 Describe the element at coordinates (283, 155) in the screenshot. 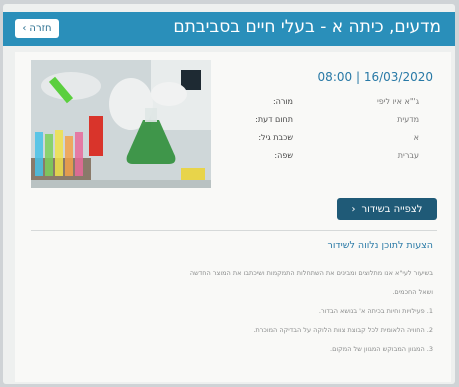

I see `detail-label: שפה:` at that location.